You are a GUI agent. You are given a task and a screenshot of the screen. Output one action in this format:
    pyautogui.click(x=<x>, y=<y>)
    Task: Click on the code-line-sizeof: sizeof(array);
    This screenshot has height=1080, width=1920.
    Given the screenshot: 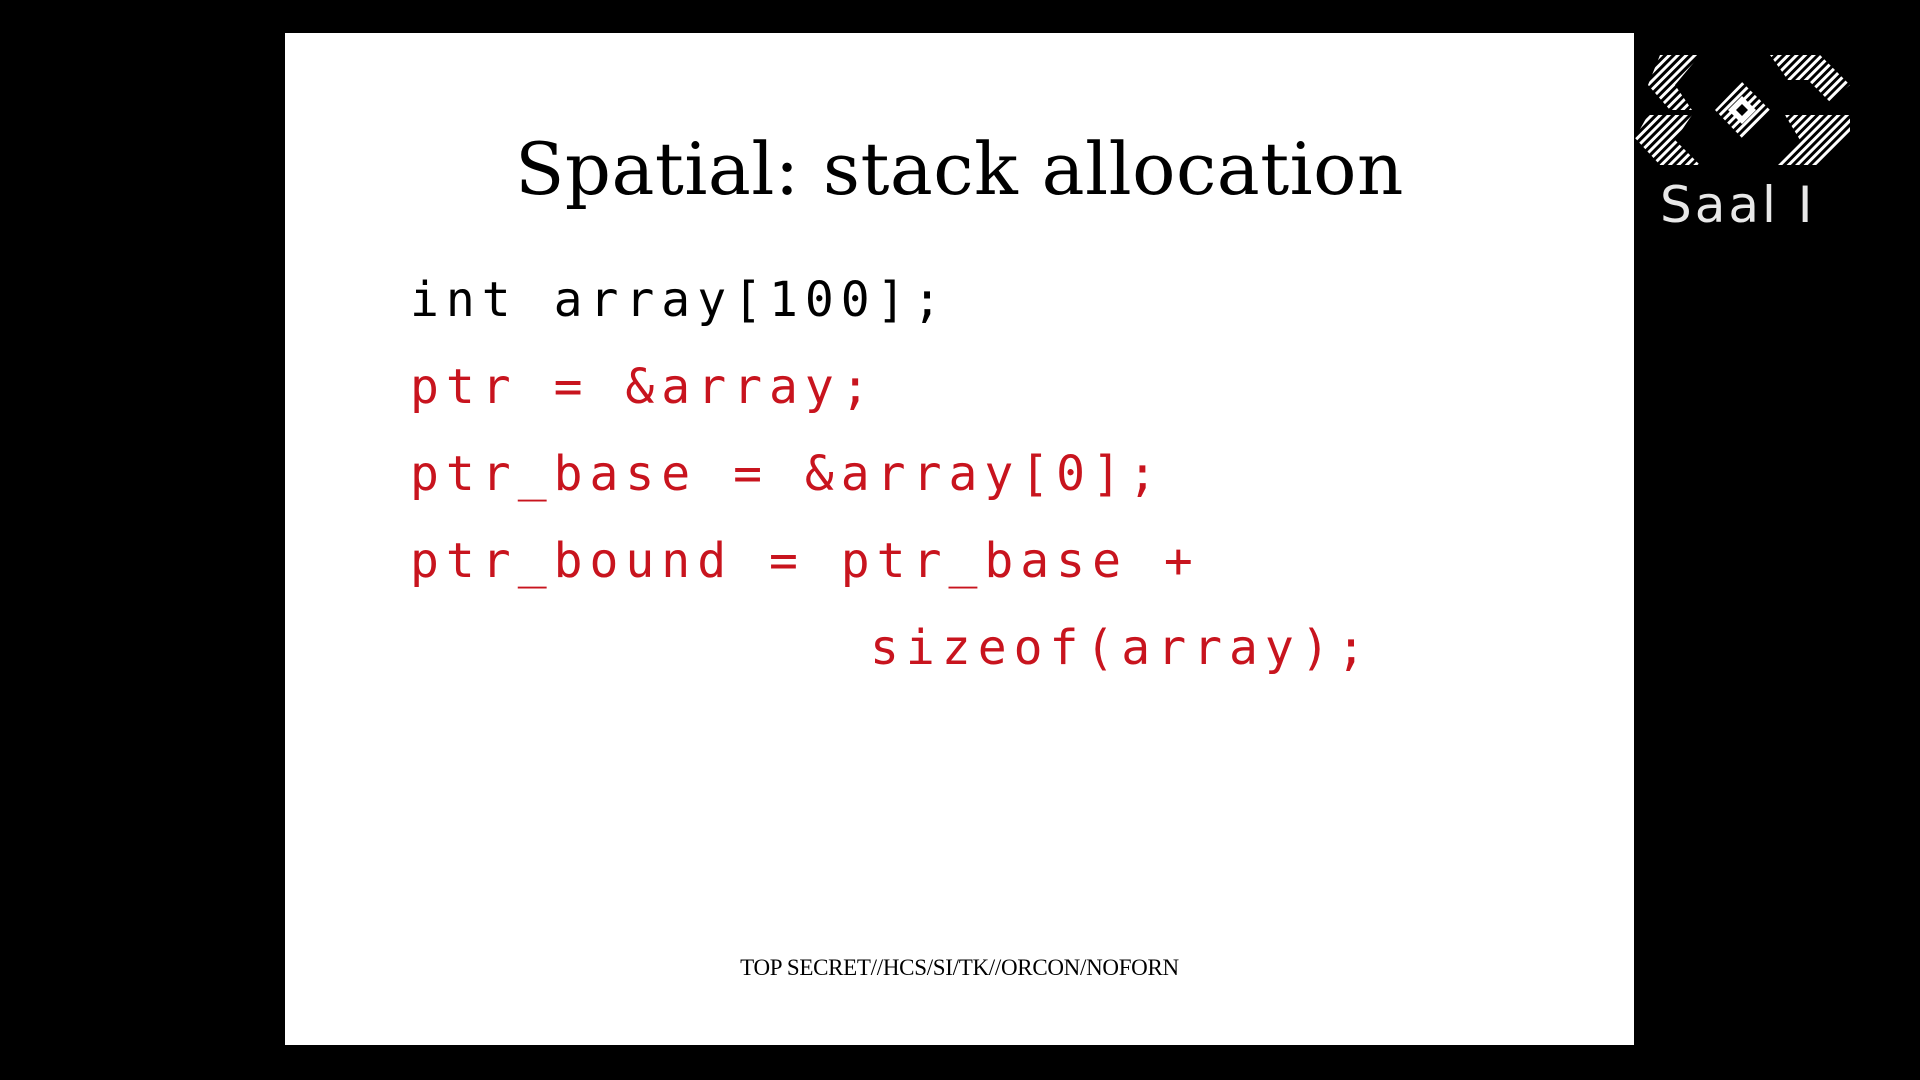 What is the action you would take?
    pyautogui.click(x=1121, y=648)
    